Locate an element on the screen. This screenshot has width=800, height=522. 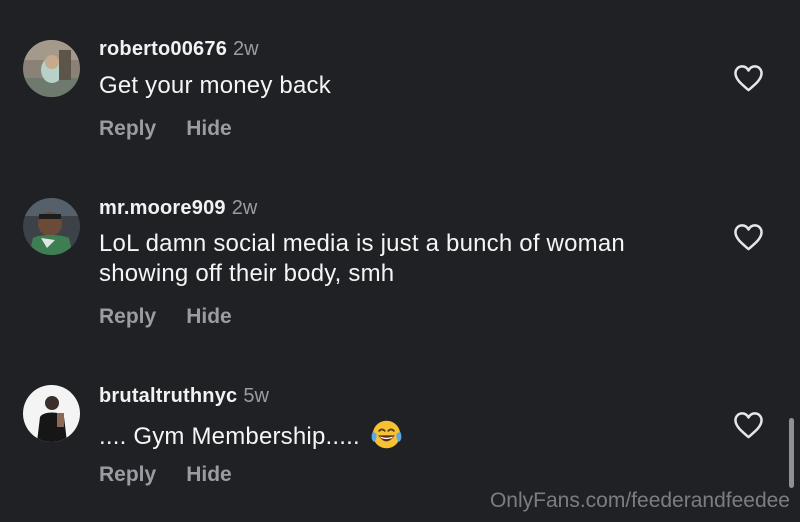
comment-actions: Reply Hide is located at coordinates (165, 475).